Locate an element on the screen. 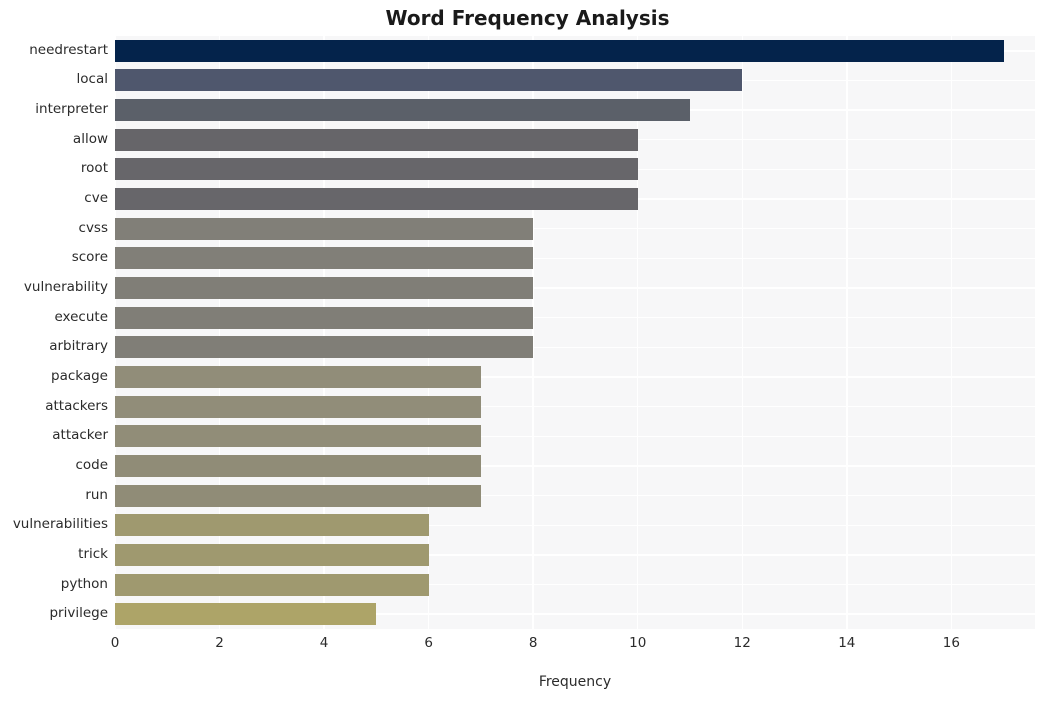 This screenshot has width=1055, height=701. bar-interpreter is located at coordinates (402, 110).